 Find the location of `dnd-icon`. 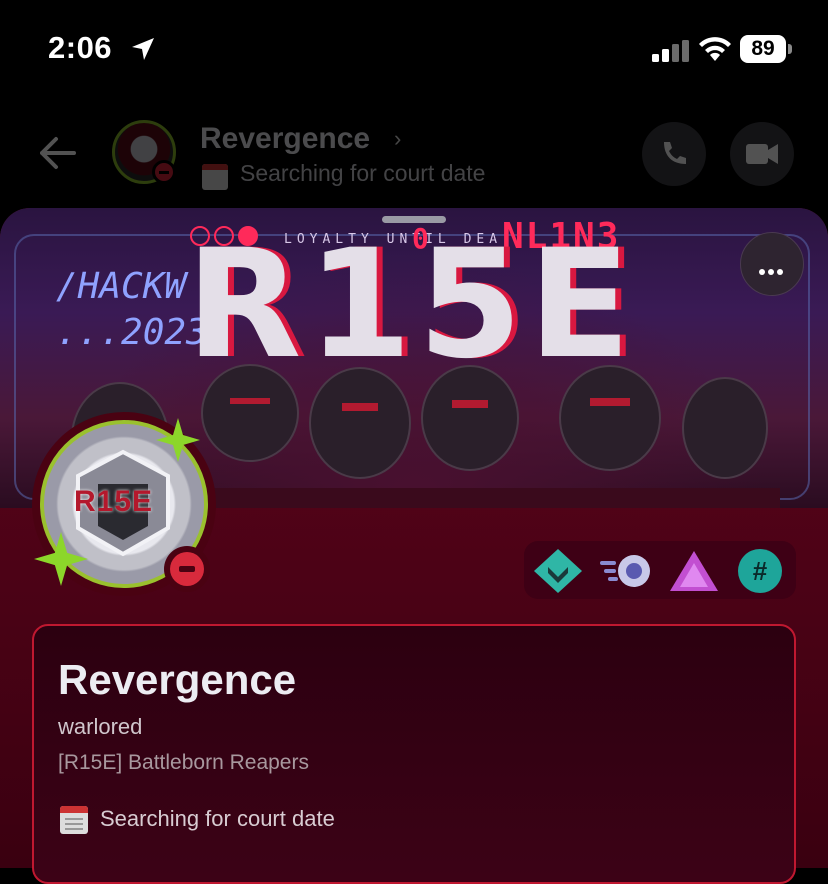

dnd-icon is located at coordinates (187, 569).